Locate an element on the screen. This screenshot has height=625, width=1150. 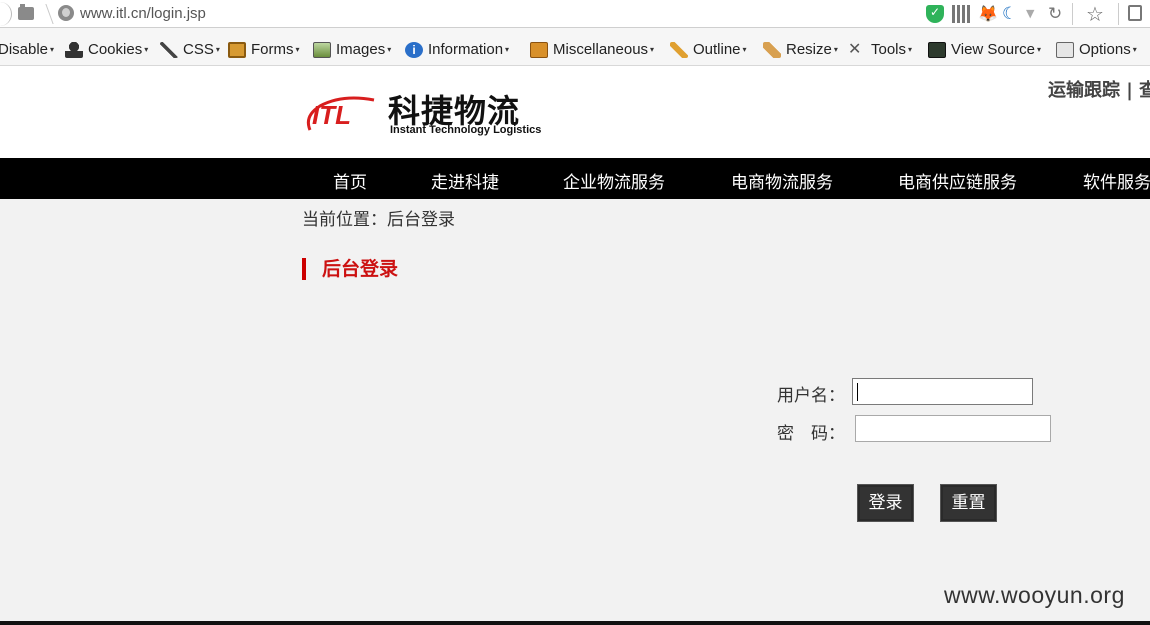
devtool-label: View Source is located at coordinates (993, 49).